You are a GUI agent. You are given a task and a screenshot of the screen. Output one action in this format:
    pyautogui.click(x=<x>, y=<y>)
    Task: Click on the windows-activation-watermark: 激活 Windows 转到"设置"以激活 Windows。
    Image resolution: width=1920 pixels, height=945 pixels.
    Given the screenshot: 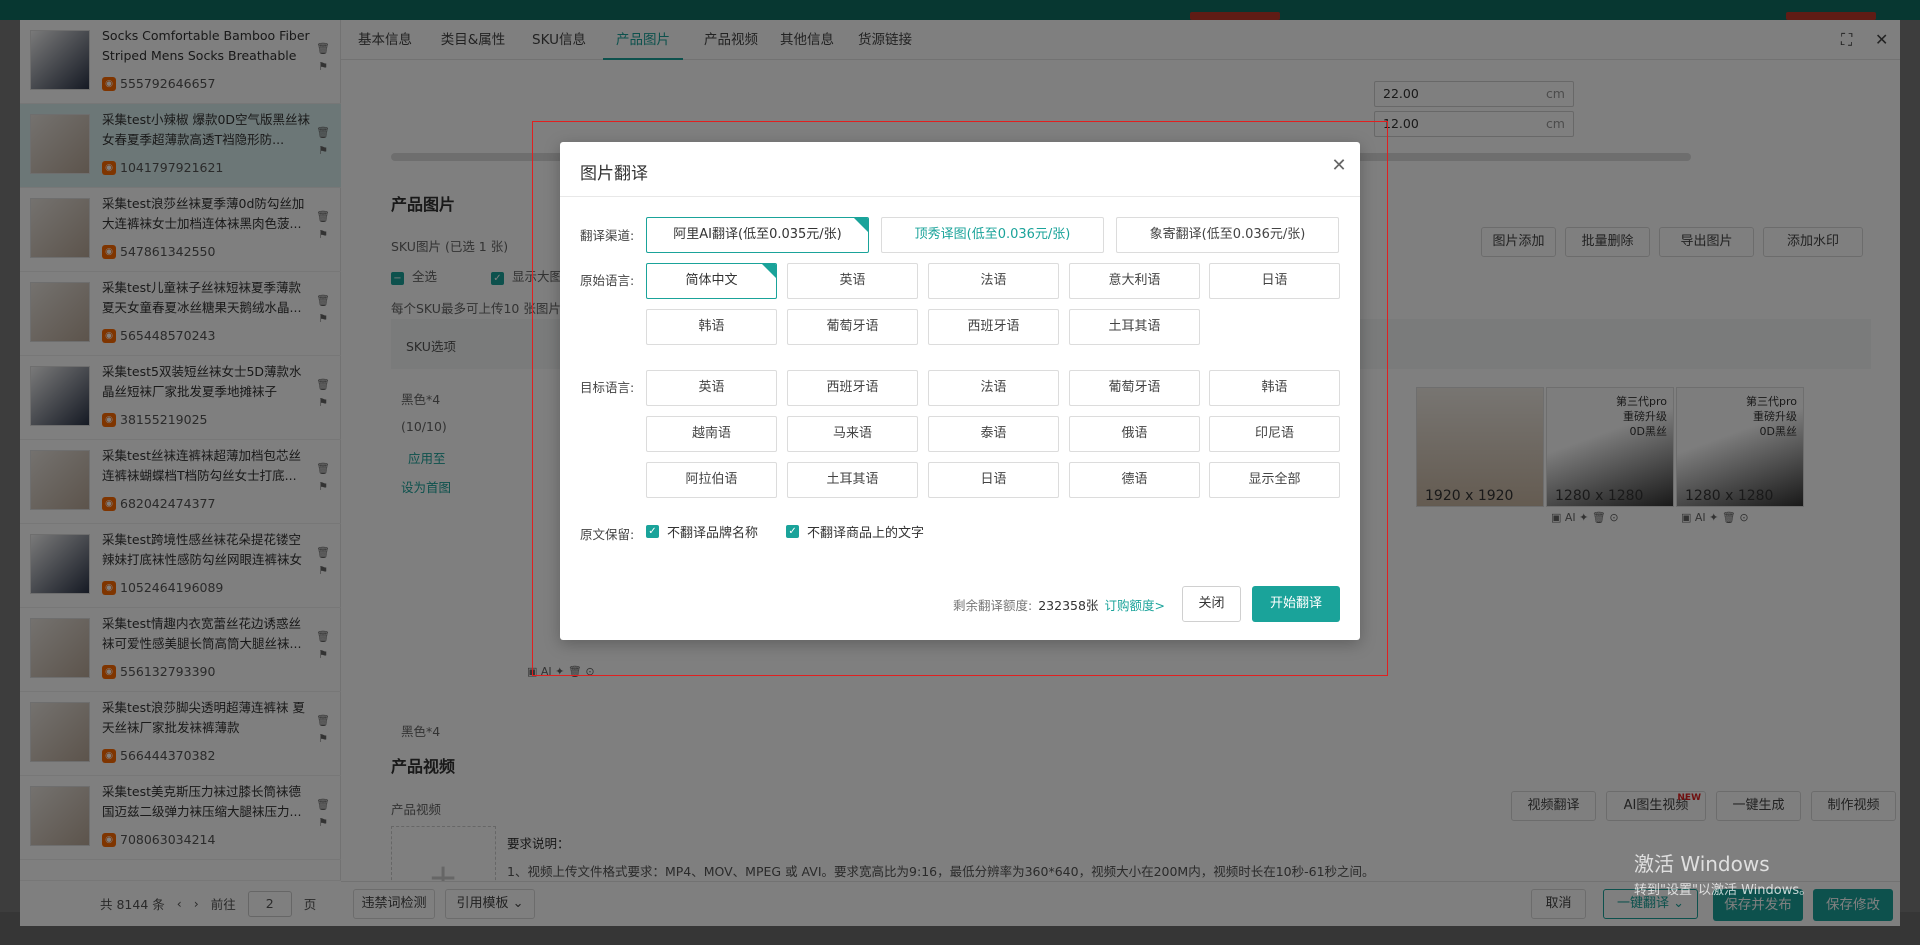 What is the action you would take?
    pyautogui.click(x=1723, y=875)
    